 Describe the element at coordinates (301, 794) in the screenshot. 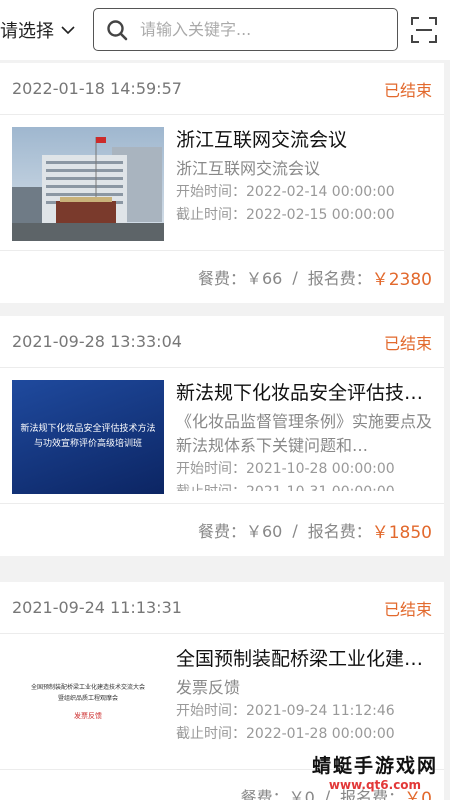

I see `meal-value: ￥0` at that location.